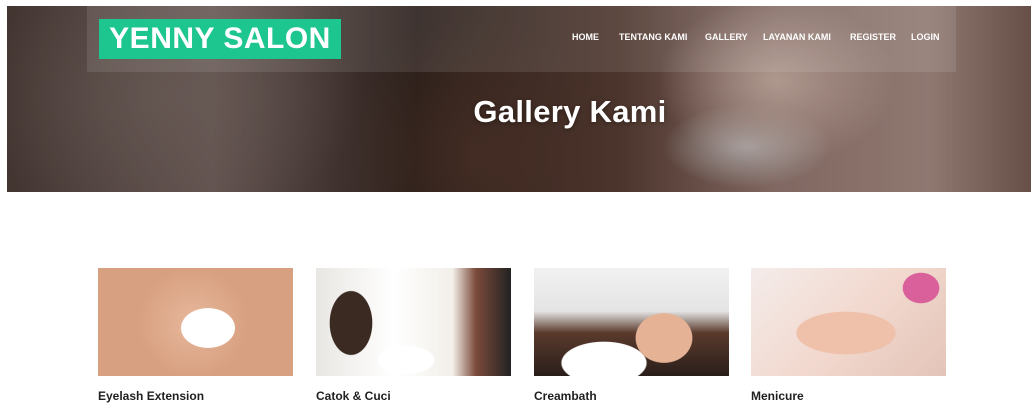  I want to click on hair-wash-photo, so click(631, 322).